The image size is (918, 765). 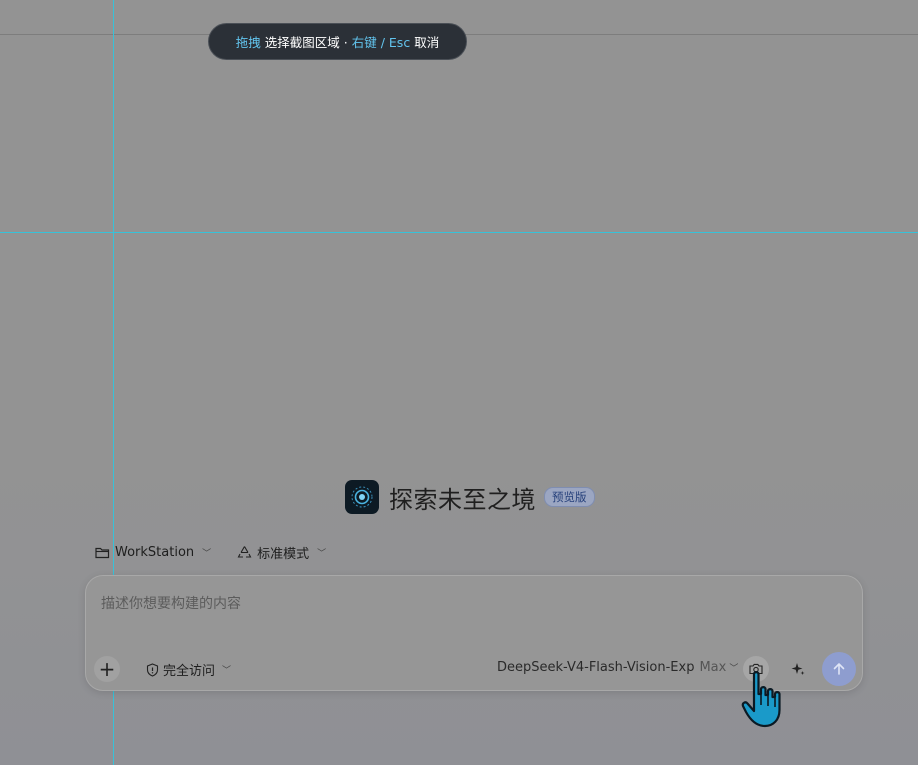 I want to click on sparkle-icon, so click(x=798, y=669).